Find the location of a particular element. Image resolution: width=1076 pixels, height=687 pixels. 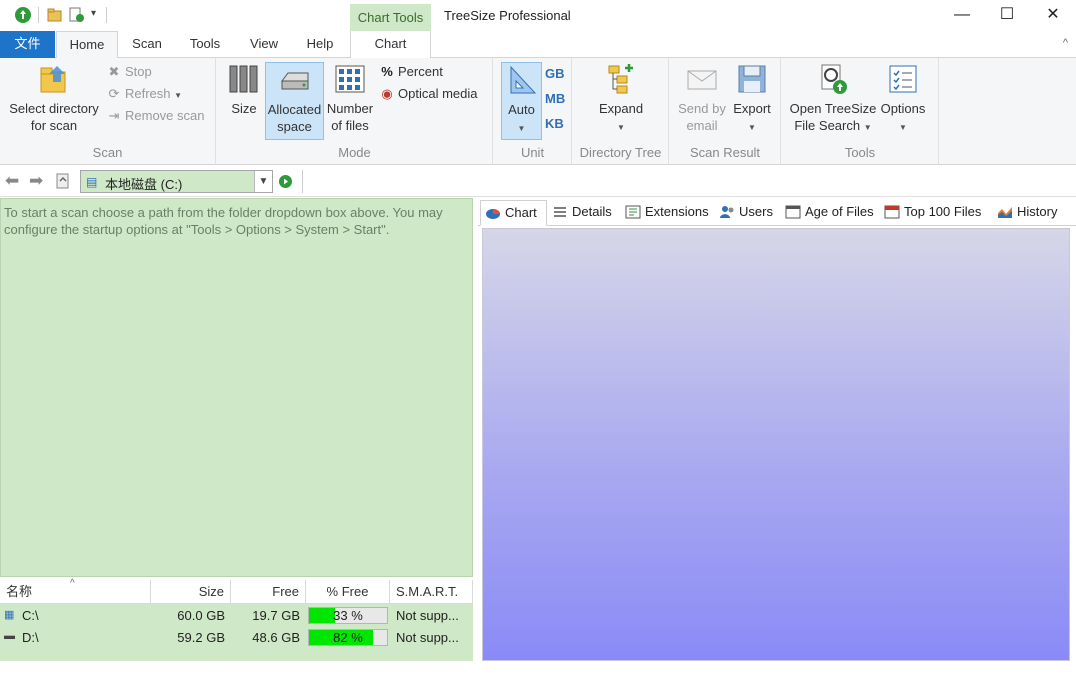

tools-group-label: Tools is located at coordinates (860, 152).